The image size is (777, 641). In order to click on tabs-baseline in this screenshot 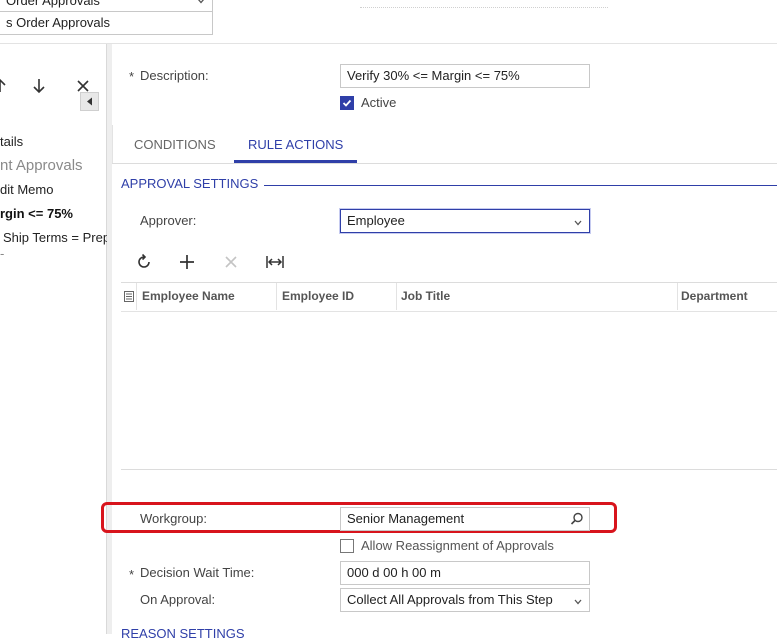, I will do `click(444, 163)`.